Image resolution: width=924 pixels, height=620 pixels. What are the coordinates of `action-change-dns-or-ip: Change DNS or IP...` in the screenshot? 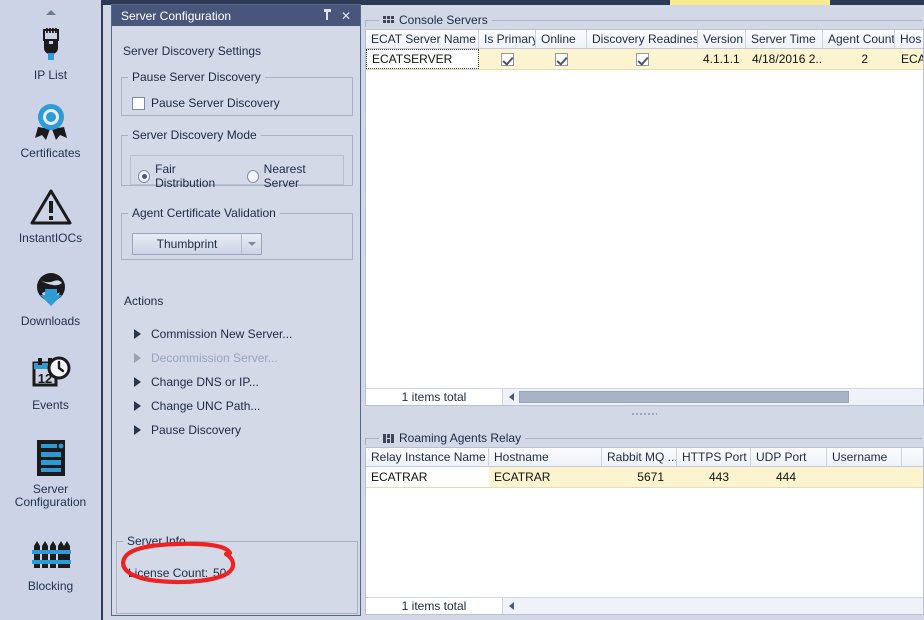 It's located at (196, 382).